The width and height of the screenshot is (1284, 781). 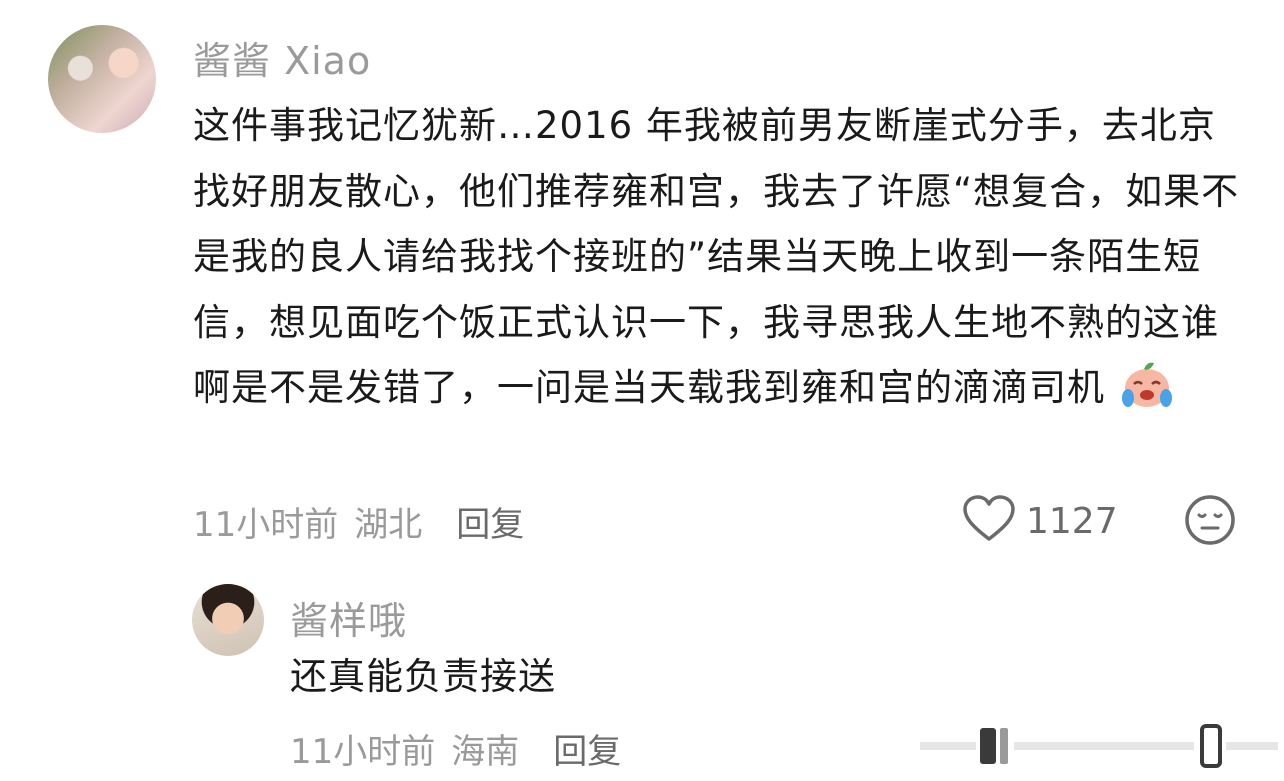 What do you see at coordinates (102, 79) in the screenshot?
I see `commenter-avatar` at bounding box center [102, 79].